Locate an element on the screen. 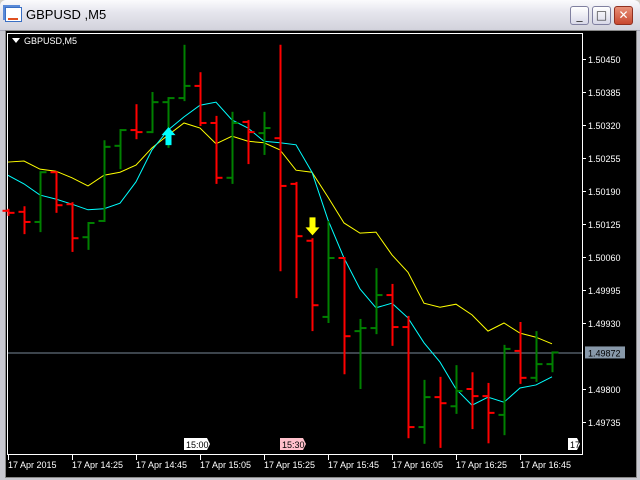 Image resolution: width=640 pixels, height=480 pixels. price-tick-label: 1.49800 is located at coordinates (604, 390).